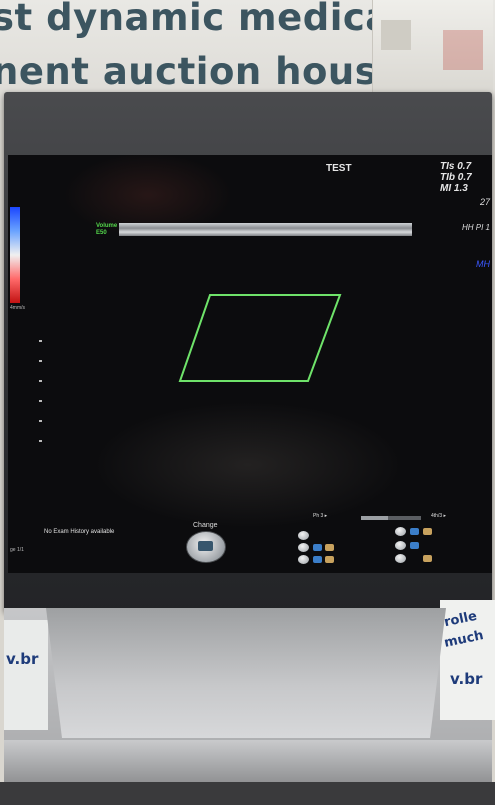  Describe the element at coordinates (454, 188) in the screenshot. I see `metric-mi: MI 1.3` at that location.